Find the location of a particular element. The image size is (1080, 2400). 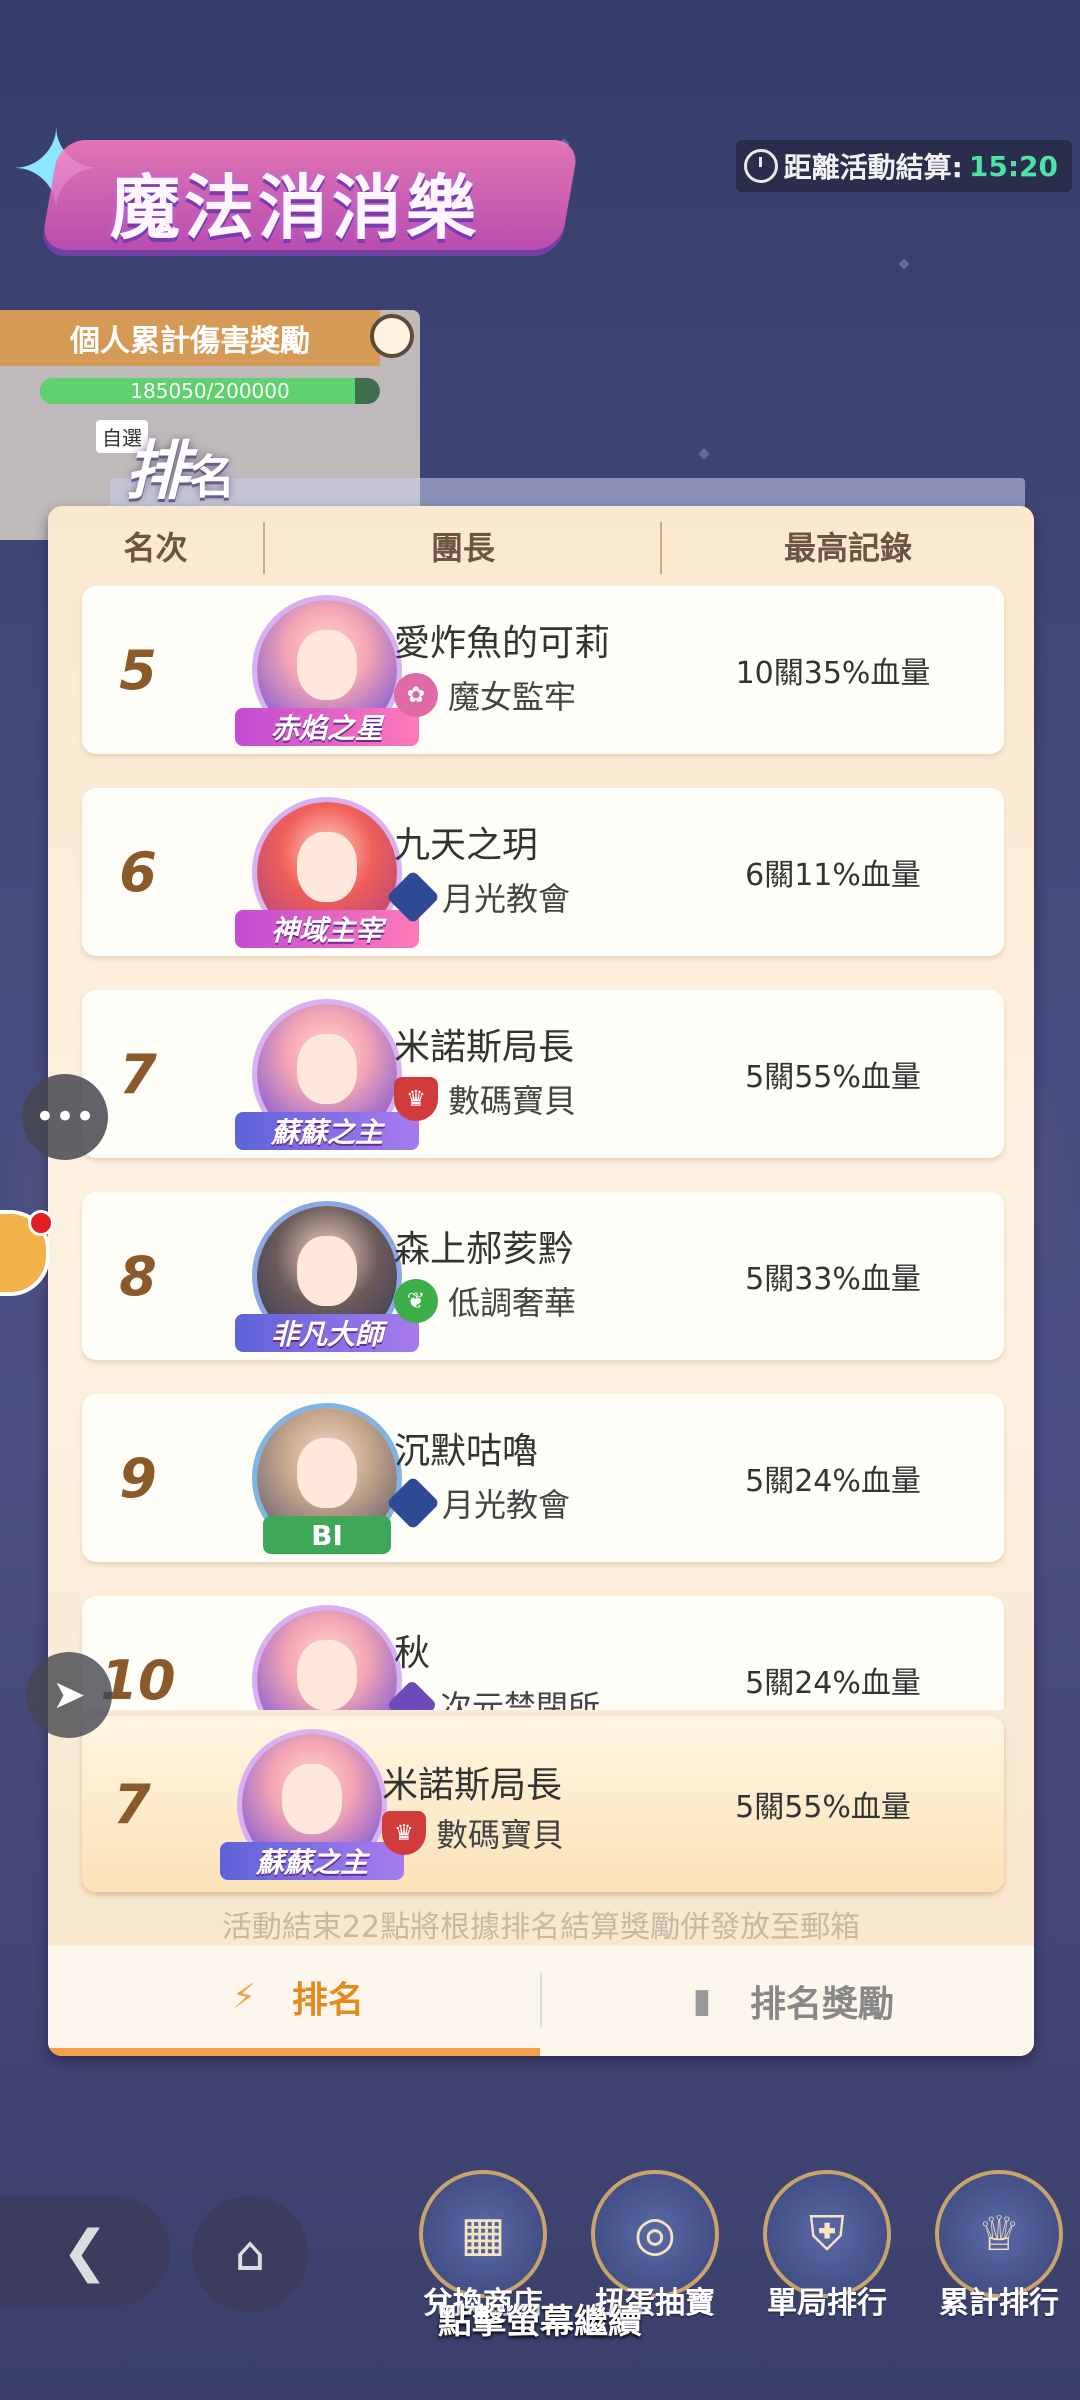

event-logo: ✦ 魔法消消樂 is located at coordinates (300, 192).